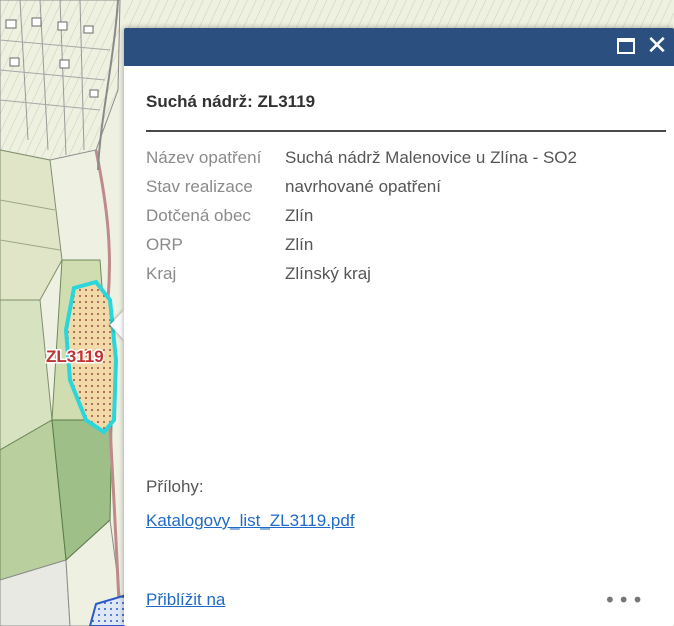 This screenshot has width=674, height=626. I want to click on attachments-label: Přílohy:, so click(175, 486).